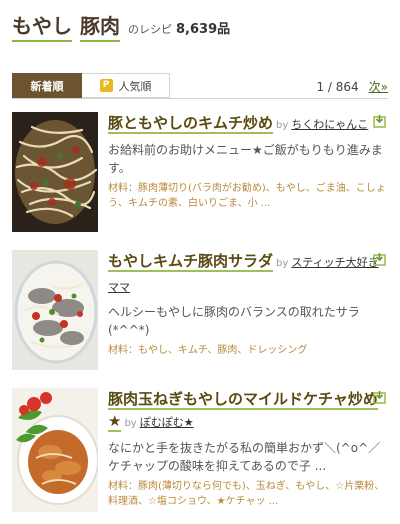 Image resolution: width=400 pixels, height=524 pixels. What do you see at coordinates (100, 28) in the screenshot?
I see `keyword-pork: 豚肉` at bounding box center [100, 28].